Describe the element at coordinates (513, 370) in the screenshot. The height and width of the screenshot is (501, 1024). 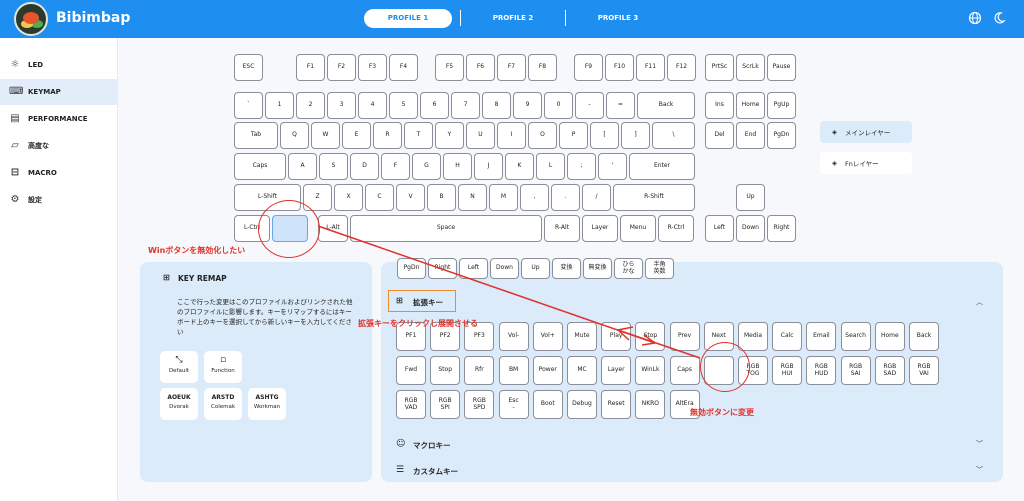
I see `key-bm: BM` at that location.